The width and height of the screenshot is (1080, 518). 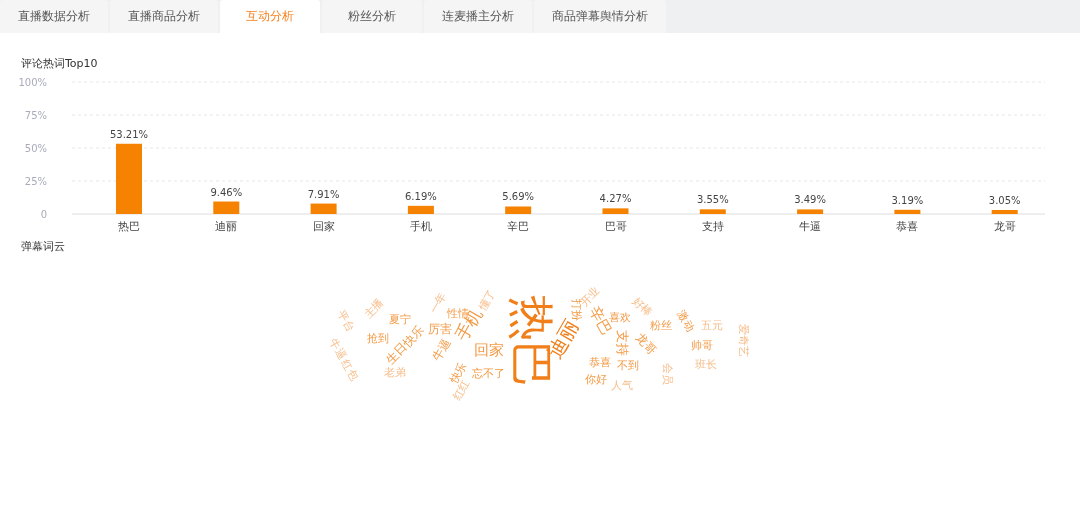 What do you see at coordinates (600, 362) in the screenshot?
I see `cloud-word: 恭喜` at bounding box center [600, 362].